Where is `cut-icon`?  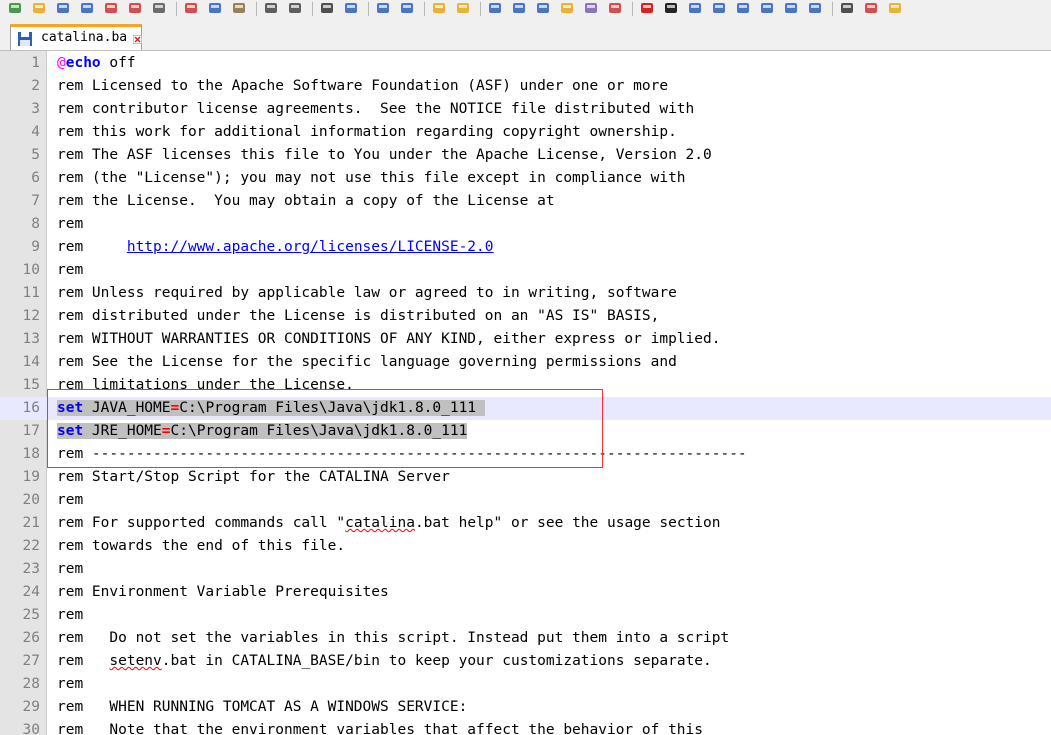 cut-icon is located at coordinates (191, 8).